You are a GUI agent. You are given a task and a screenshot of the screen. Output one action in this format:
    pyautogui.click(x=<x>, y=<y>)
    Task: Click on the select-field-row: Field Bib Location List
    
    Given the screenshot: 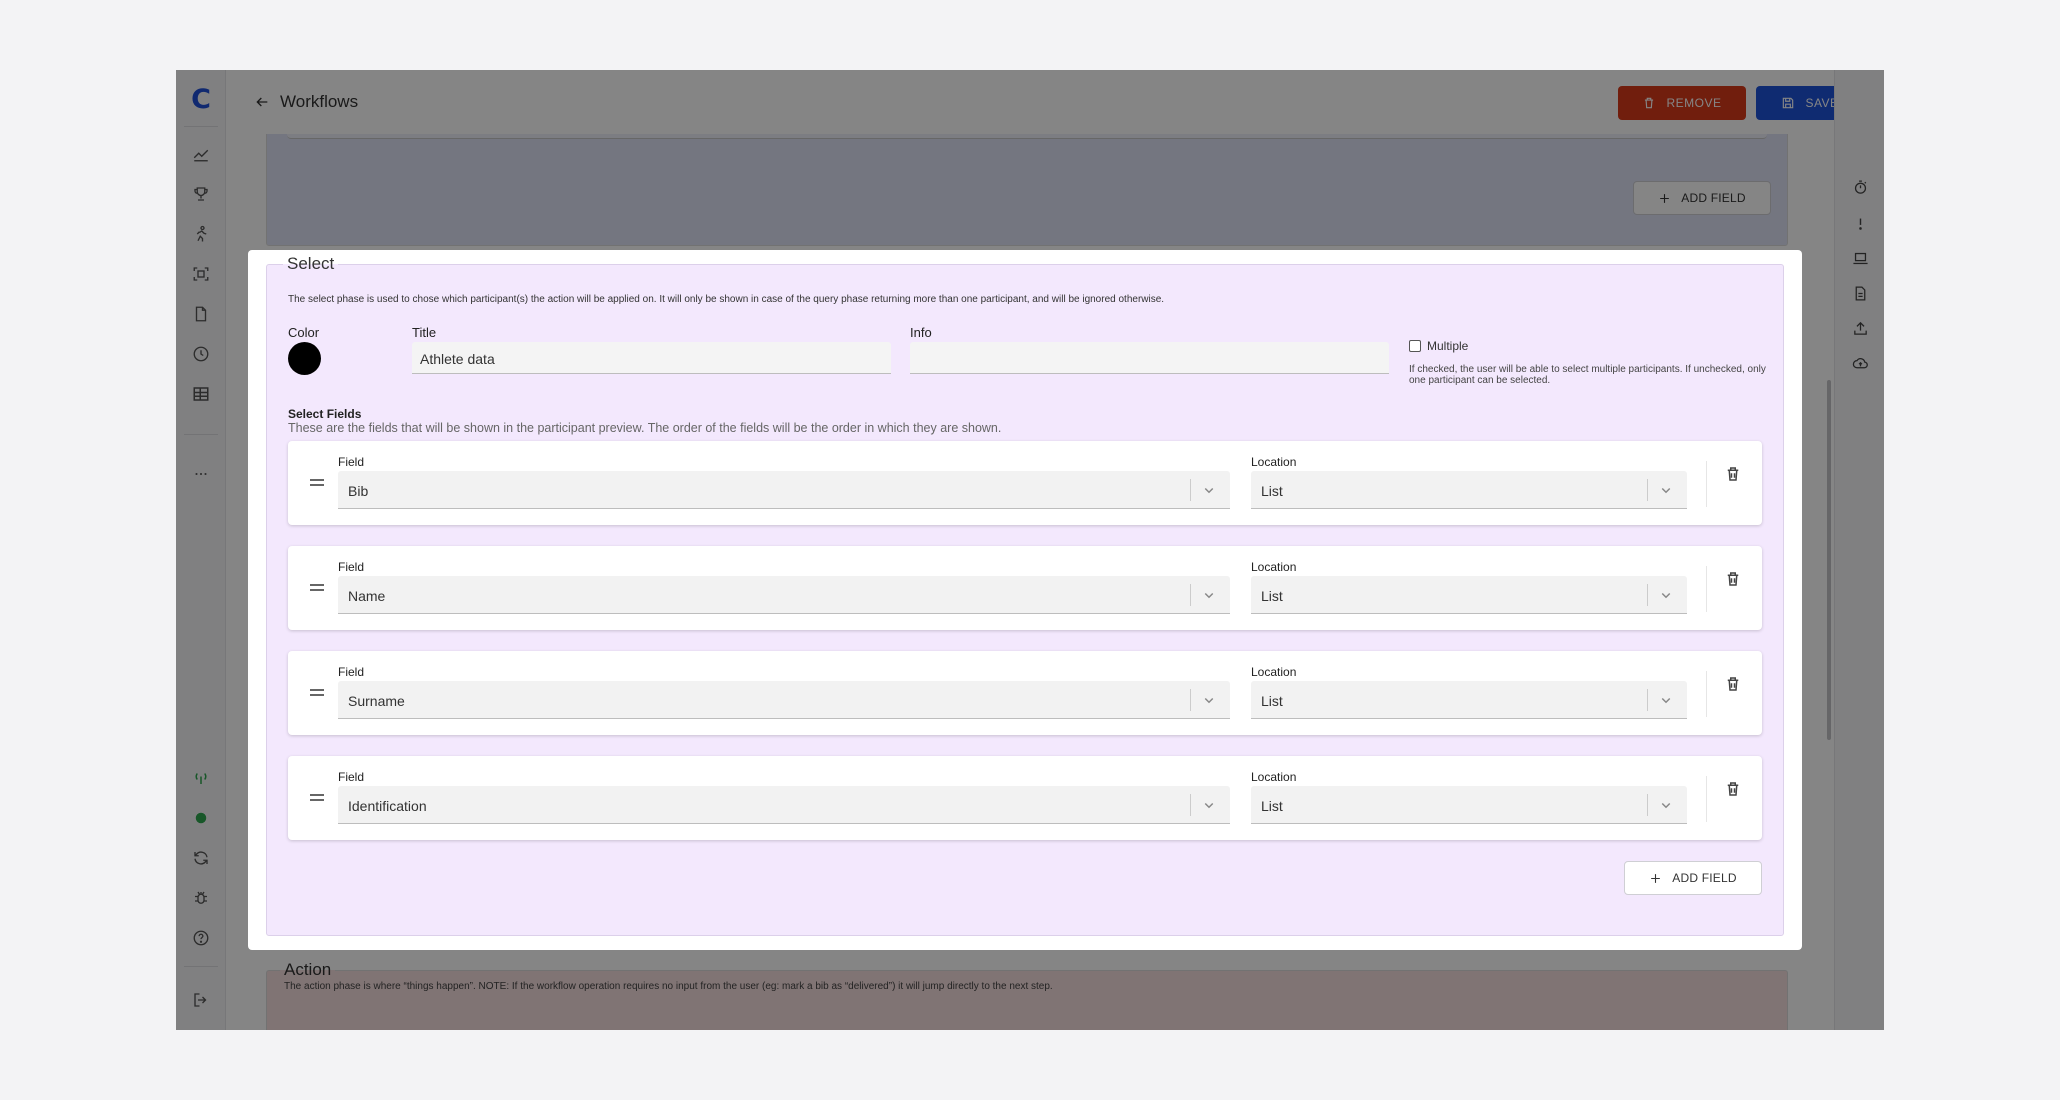 What is the action you would take?
    pyautogui.click(x=1025, y=483)
    